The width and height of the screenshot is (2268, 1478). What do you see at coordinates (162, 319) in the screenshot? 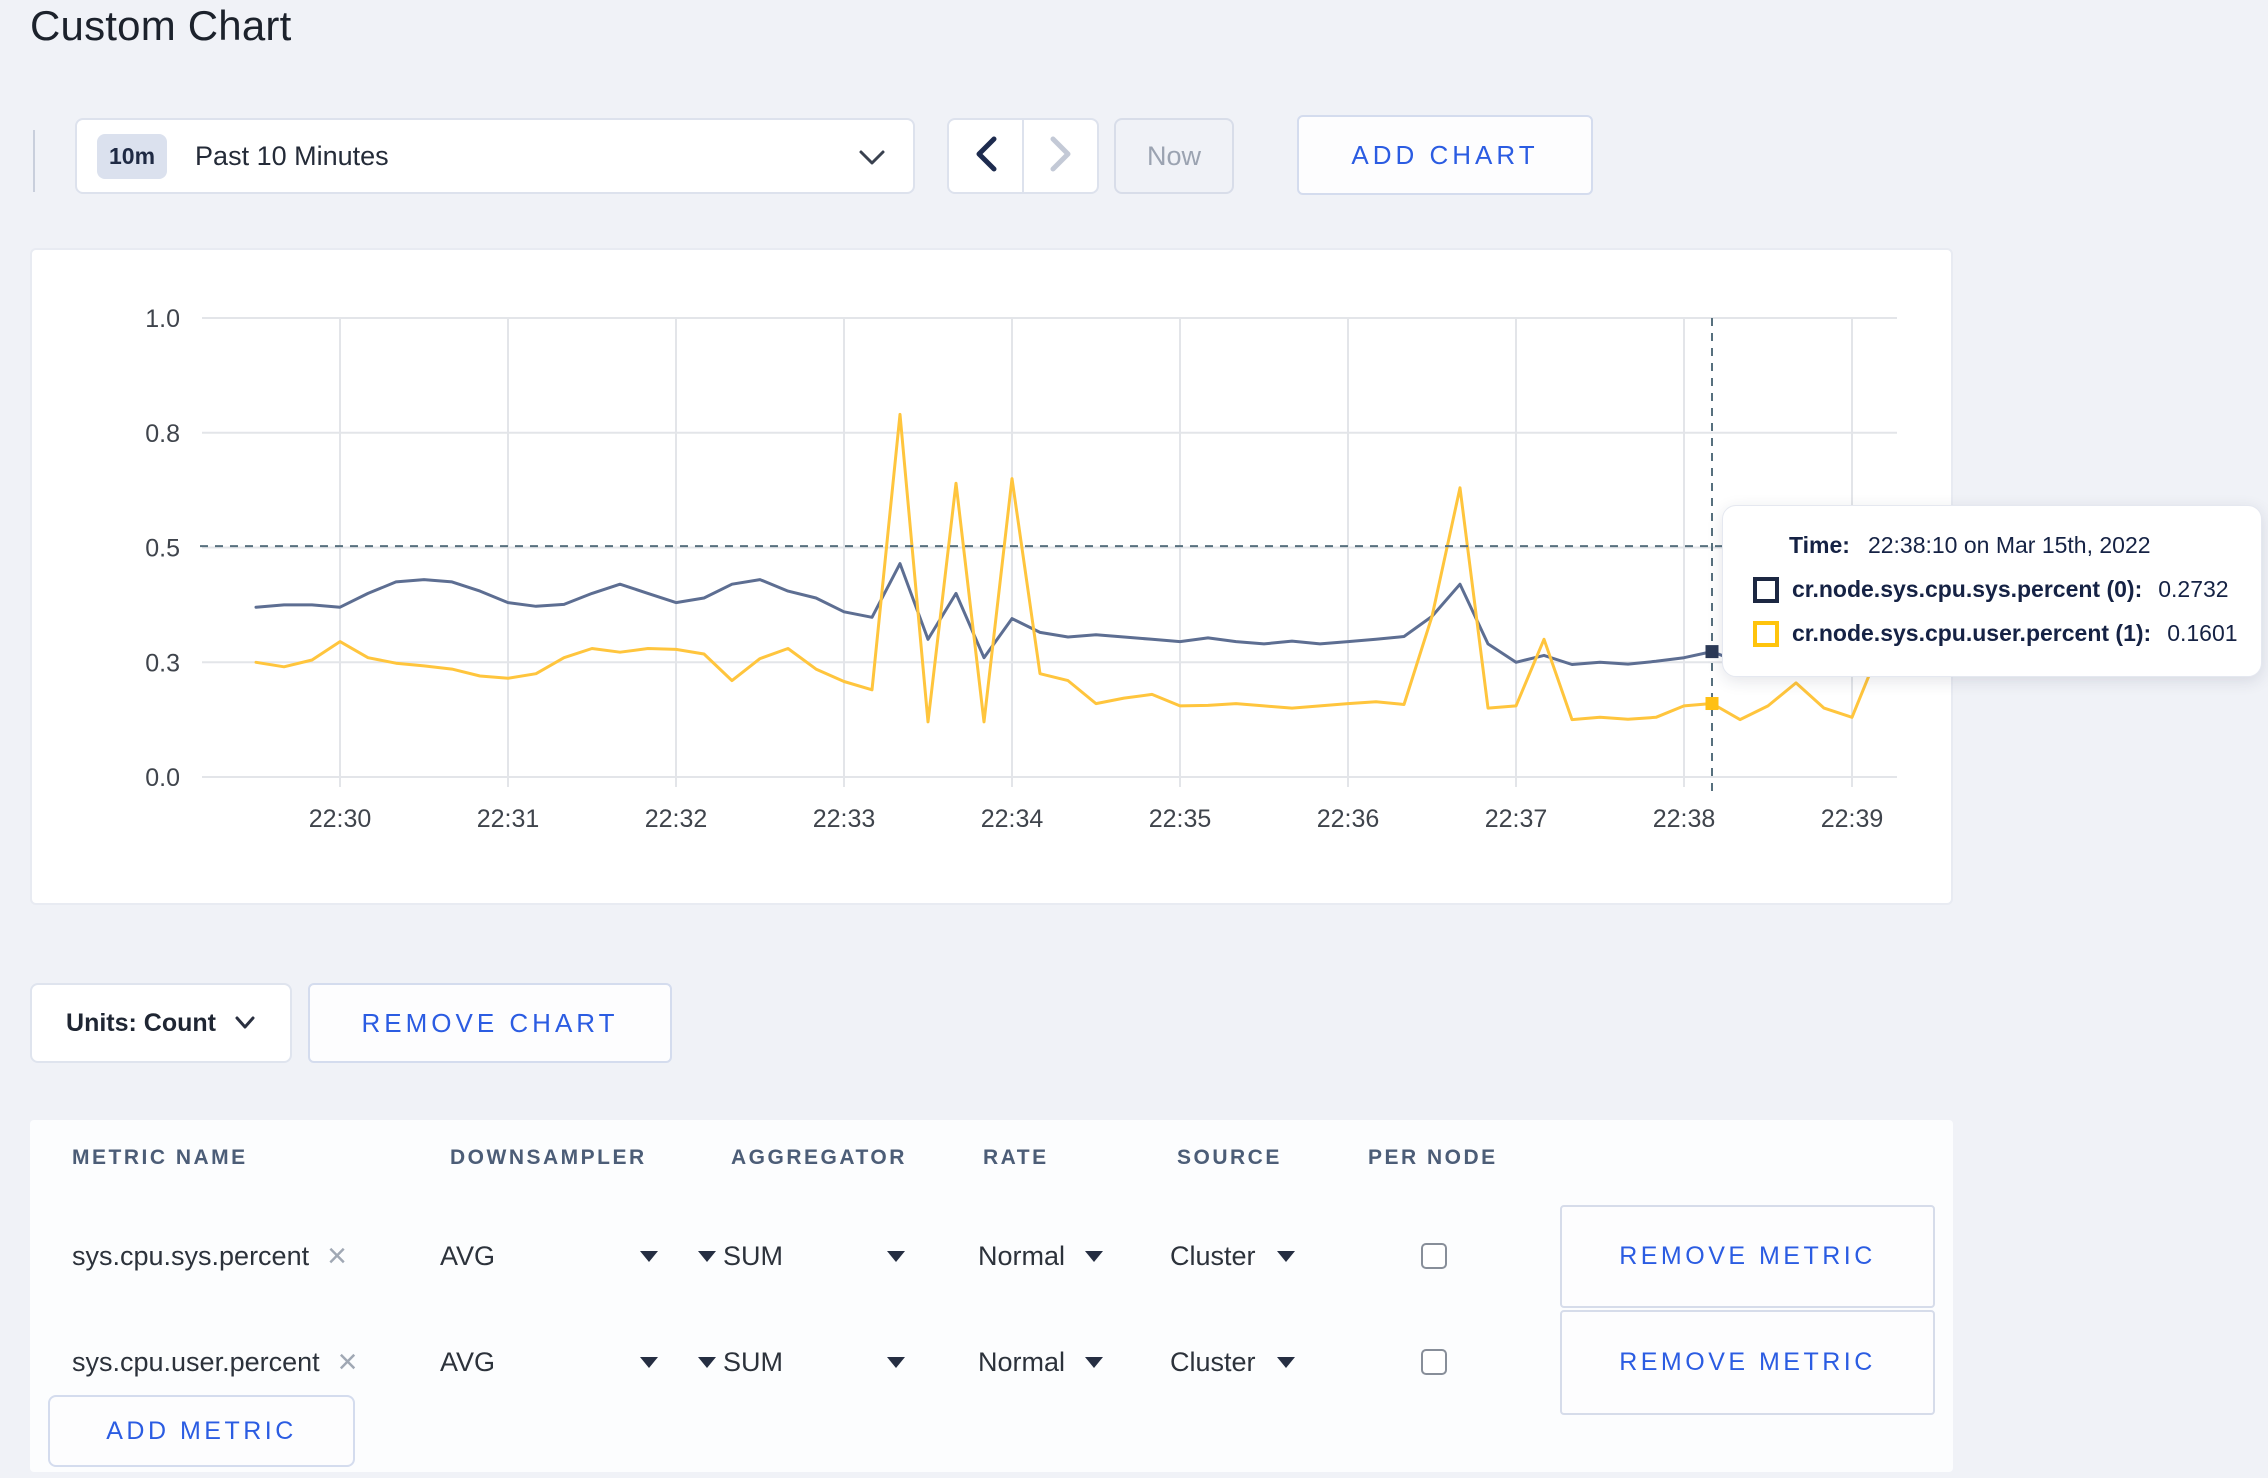
I see `svg-text: 1.0` at bounding box center [162, 319].